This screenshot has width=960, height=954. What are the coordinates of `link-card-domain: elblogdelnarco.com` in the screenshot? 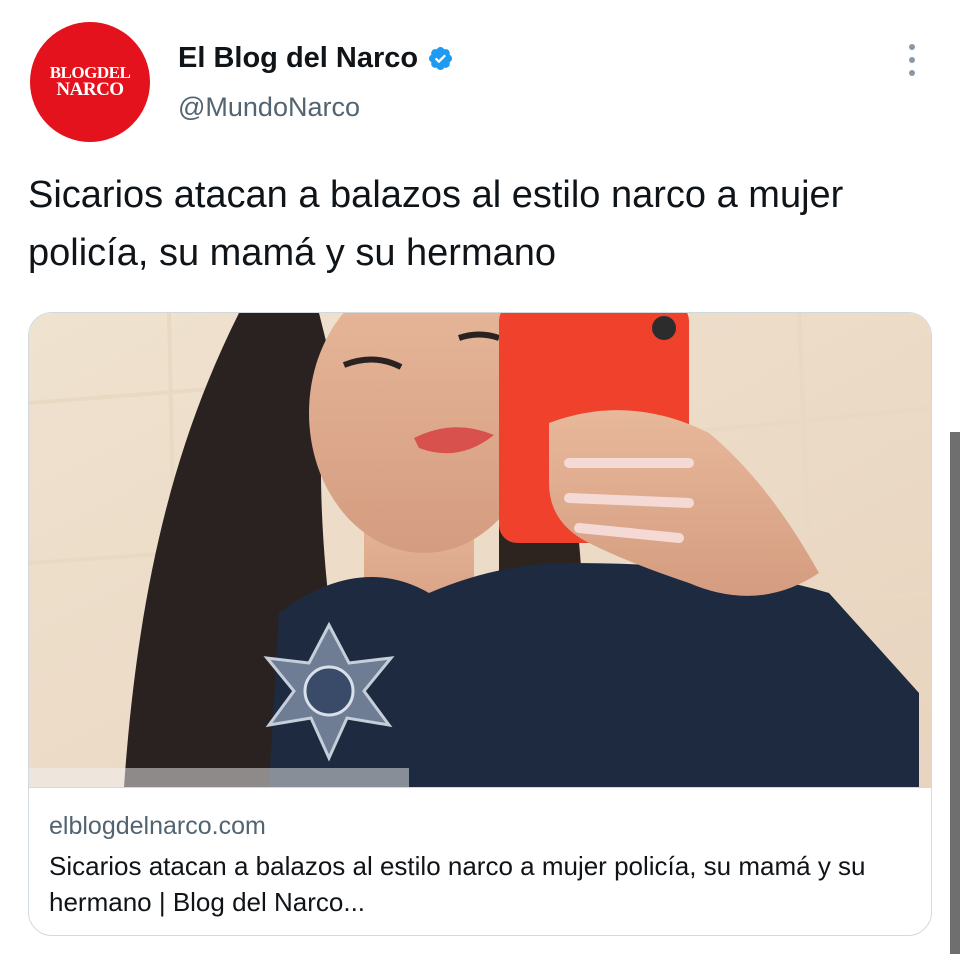 It's located at (157, 826).